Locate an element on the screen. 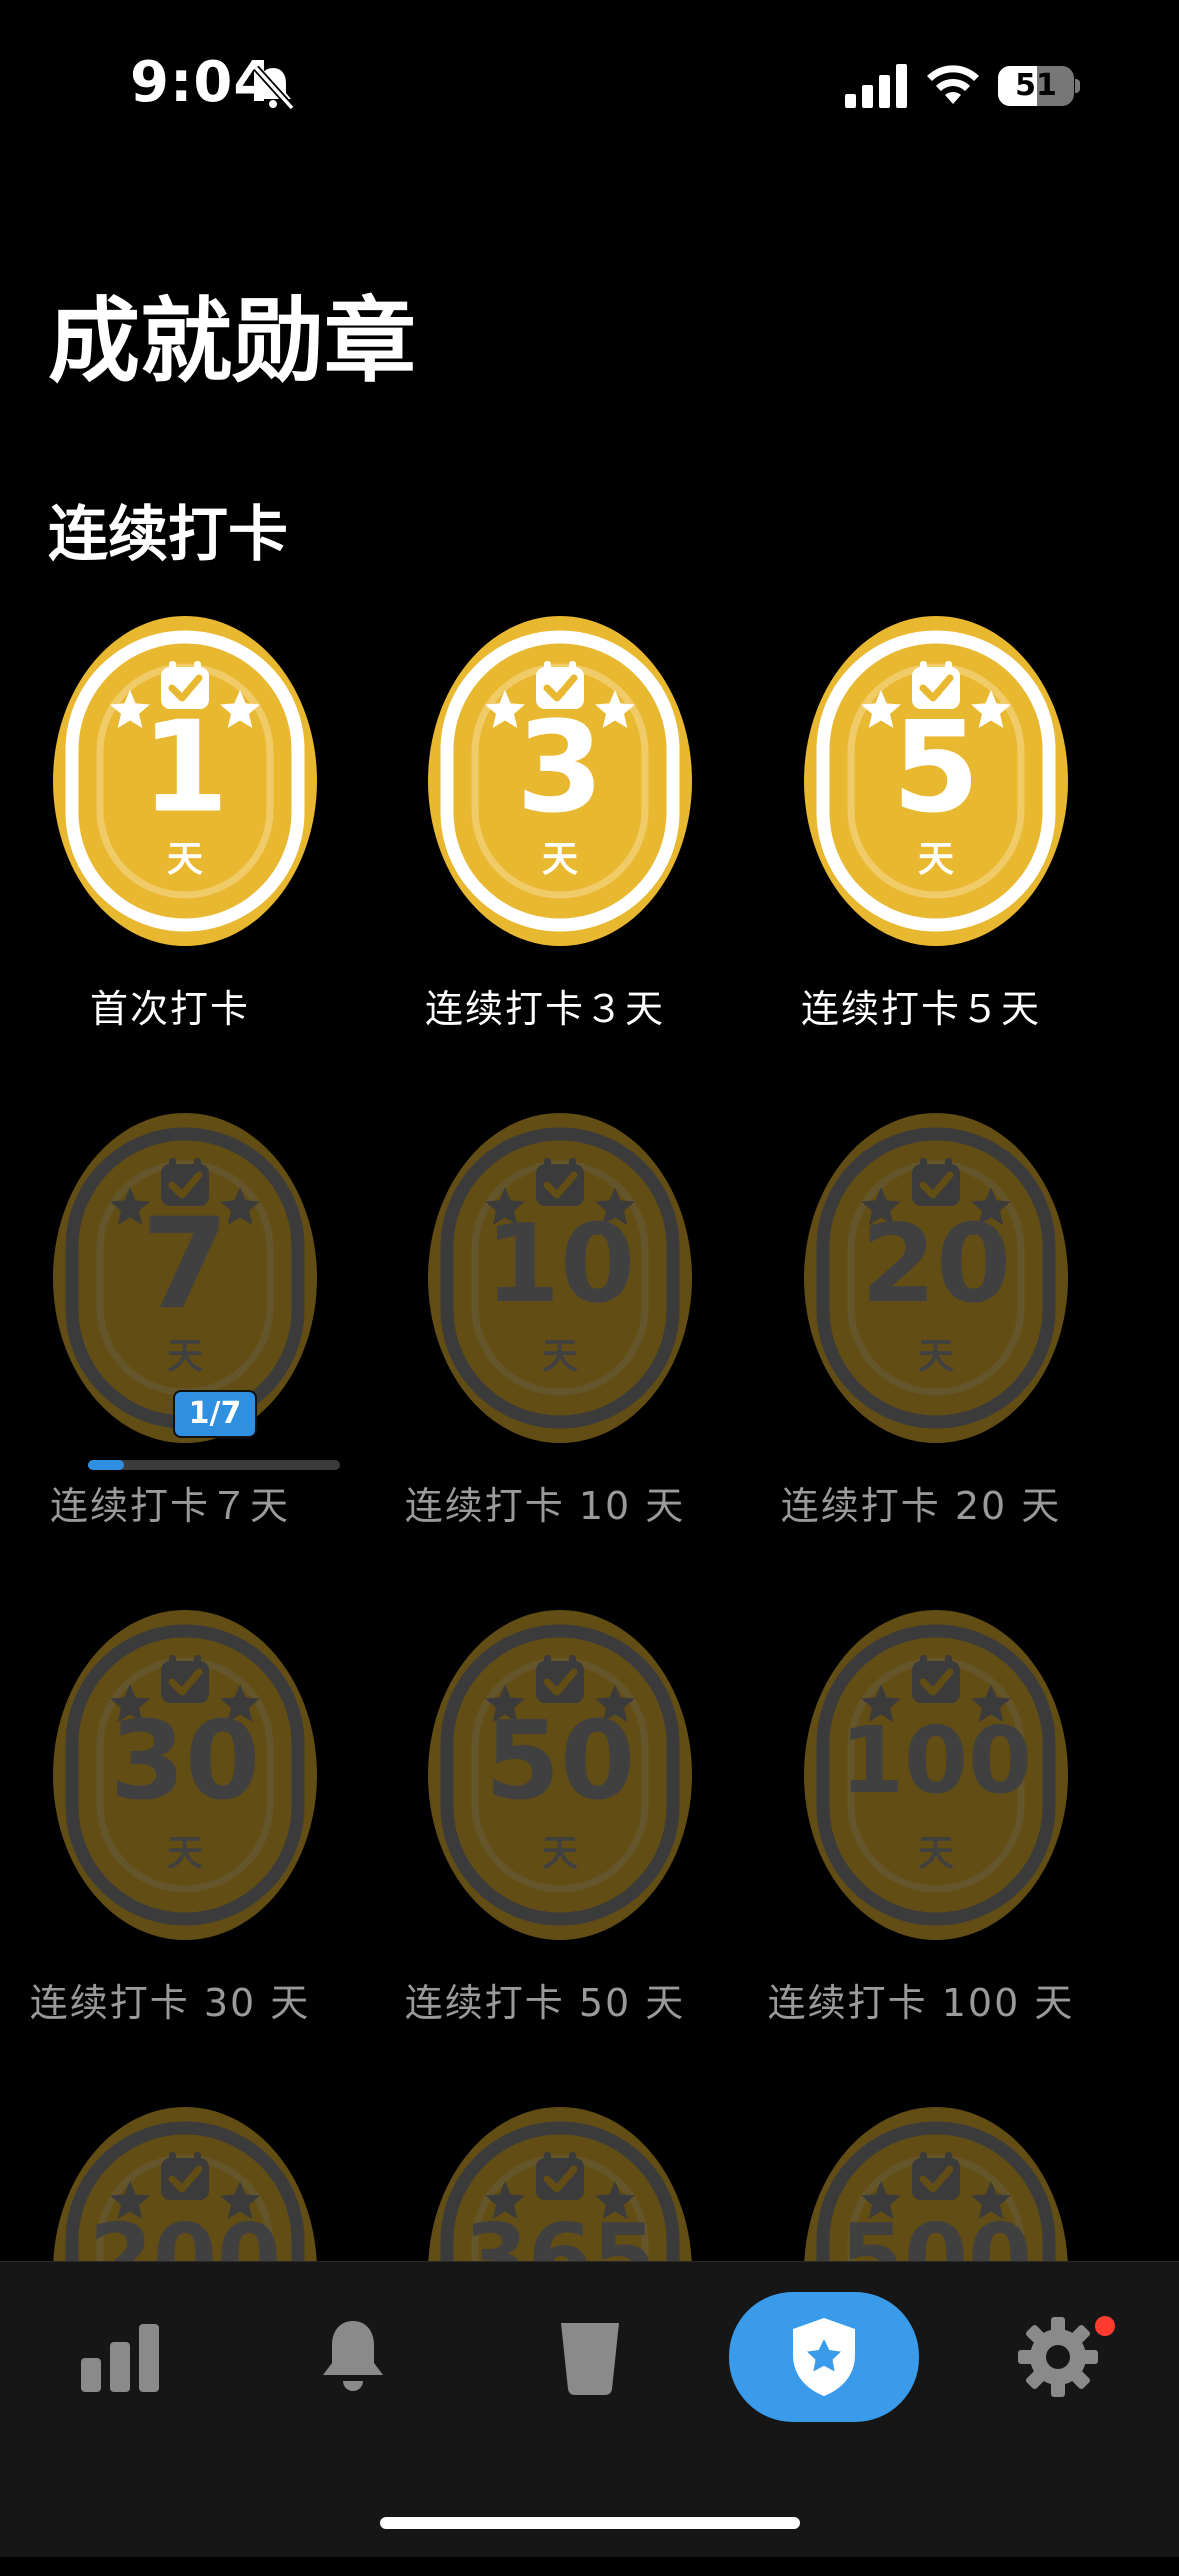  svg-text: 30 is located at coordinates (185, 1761).